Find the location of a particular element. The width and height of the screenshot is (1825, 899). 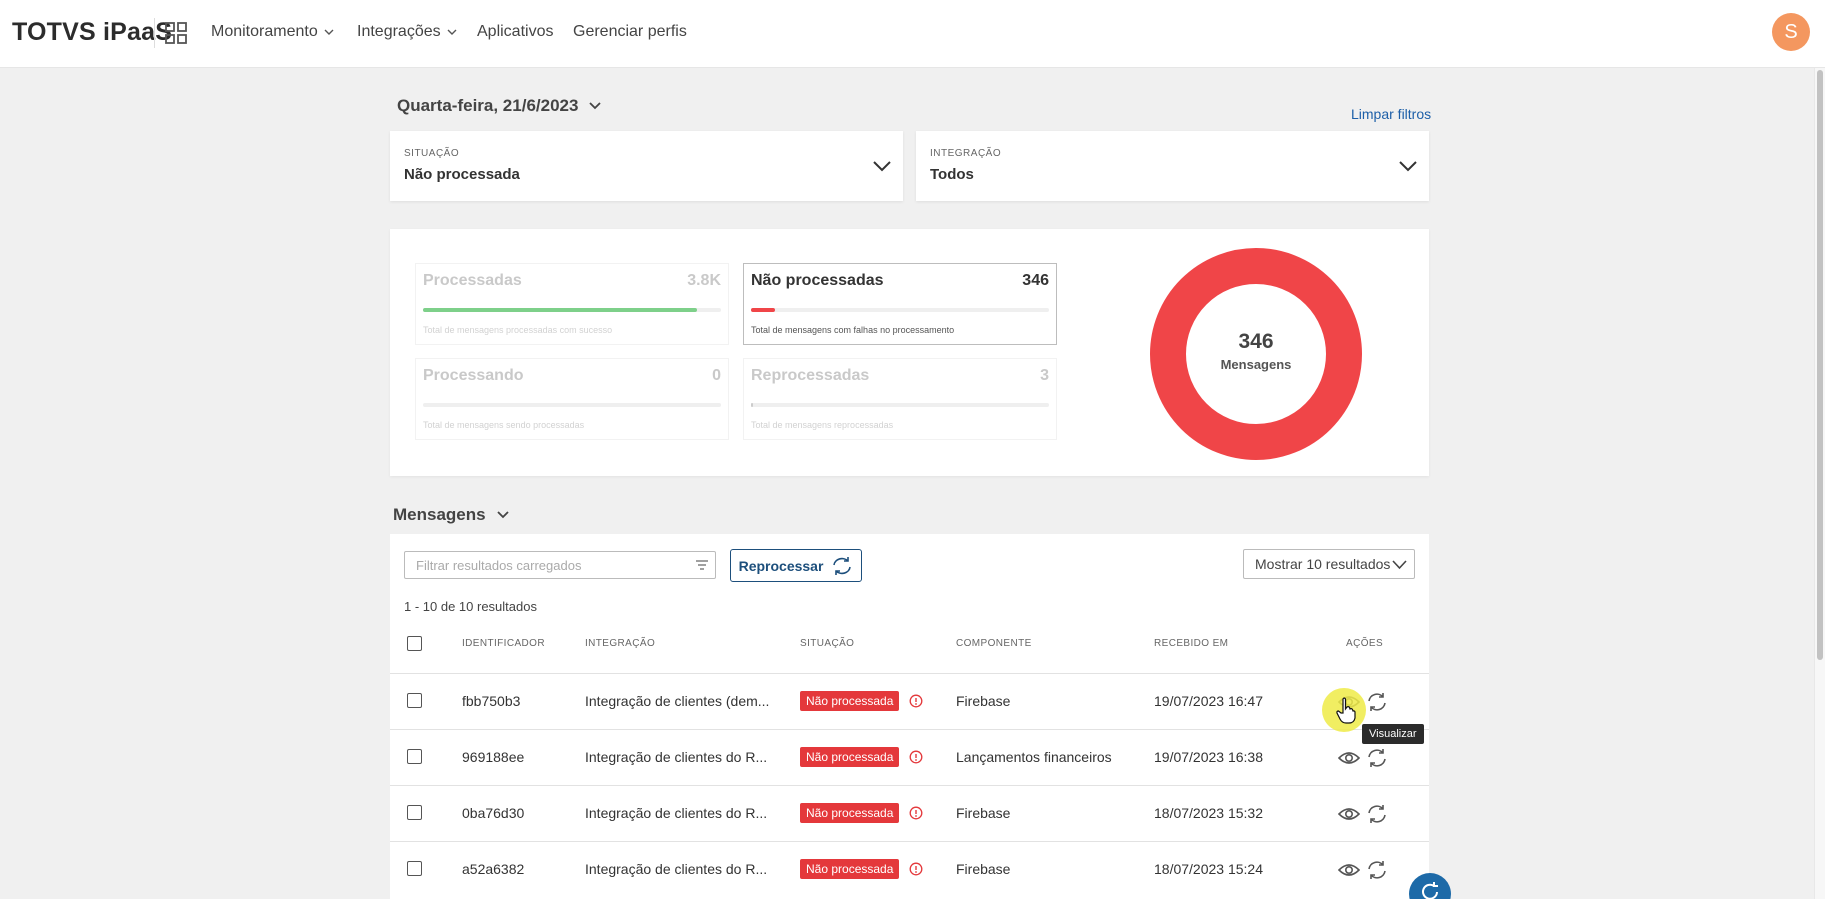

date-selector: Quarta-feira, 21/6/2023 is located at coordinates (499, 106).